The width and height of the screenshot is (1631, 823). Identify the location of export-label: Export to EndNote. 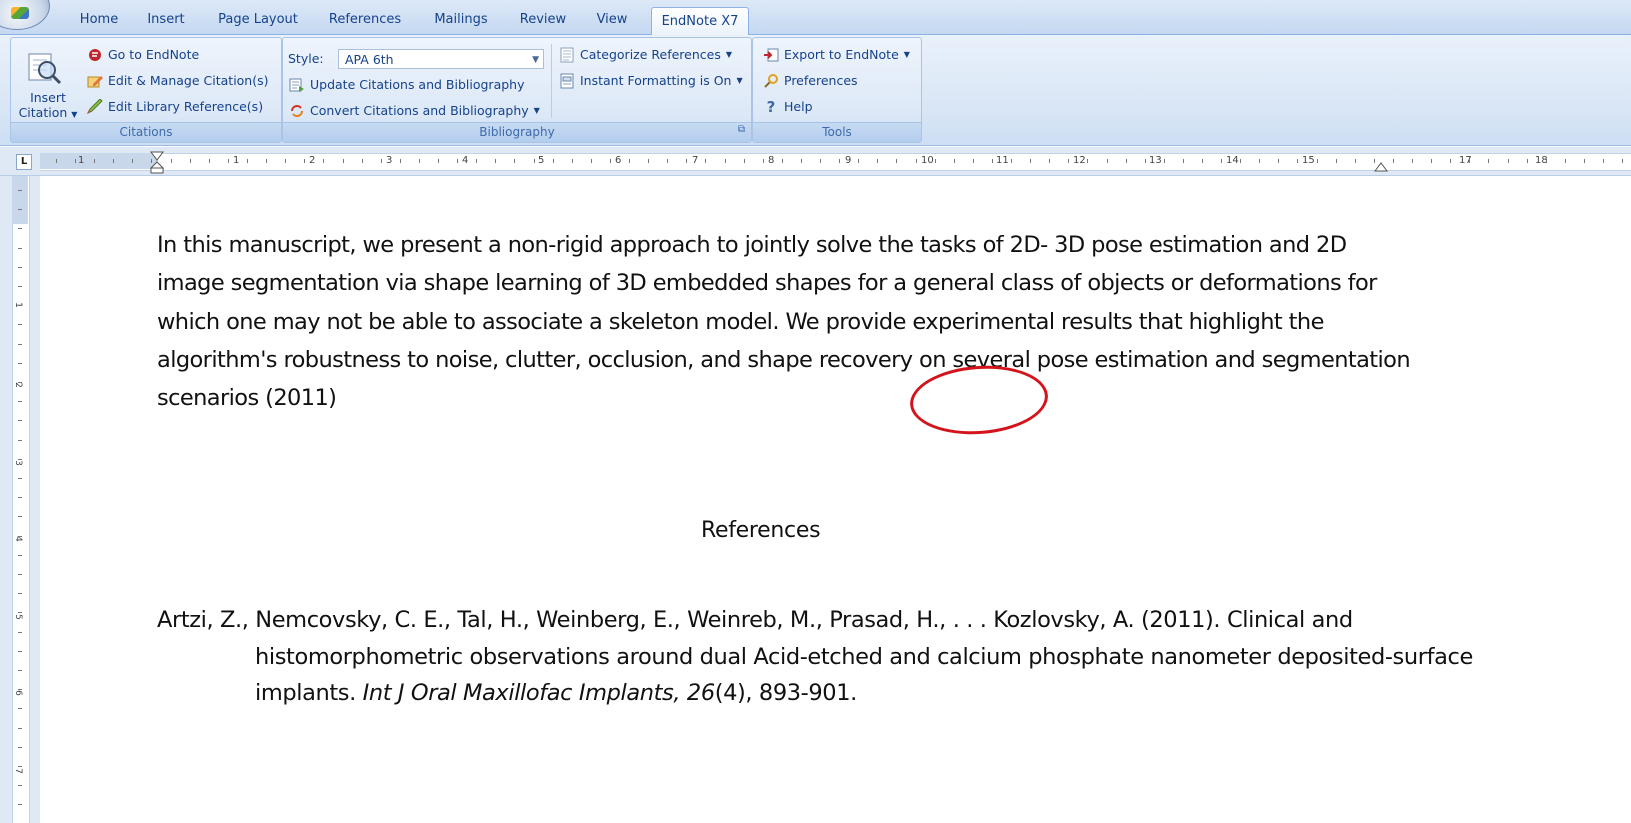
(841, 54).